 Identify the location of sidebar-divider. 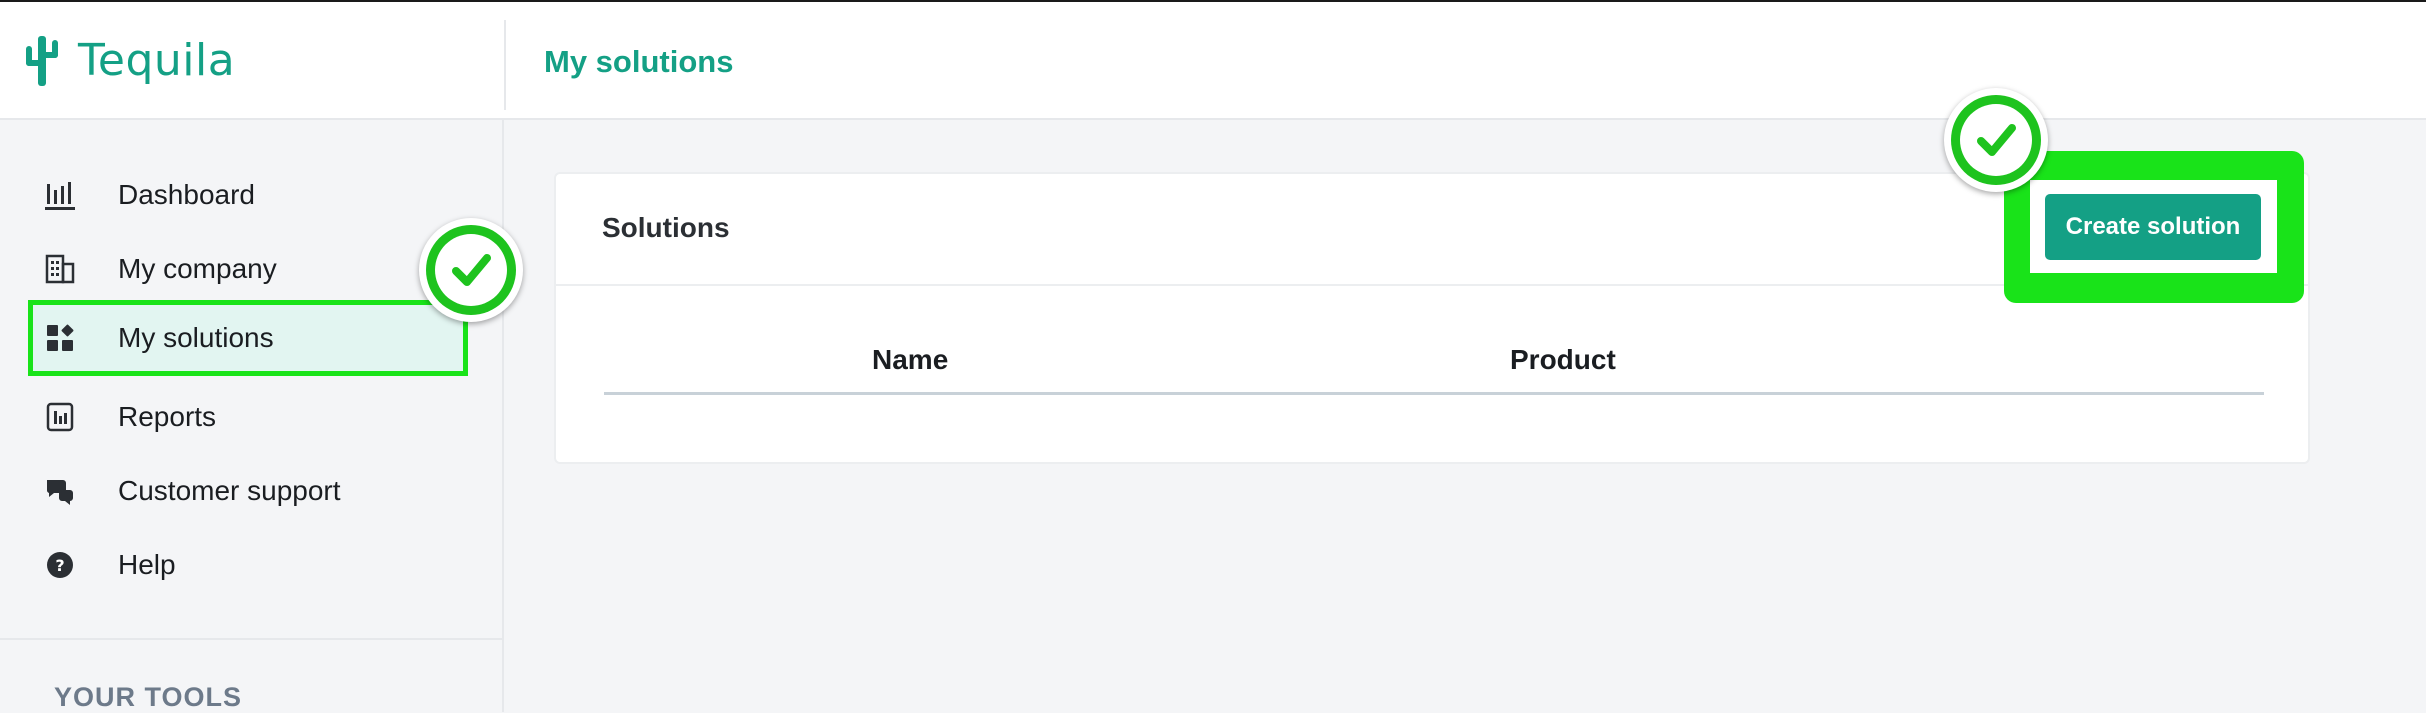
(251, 639).